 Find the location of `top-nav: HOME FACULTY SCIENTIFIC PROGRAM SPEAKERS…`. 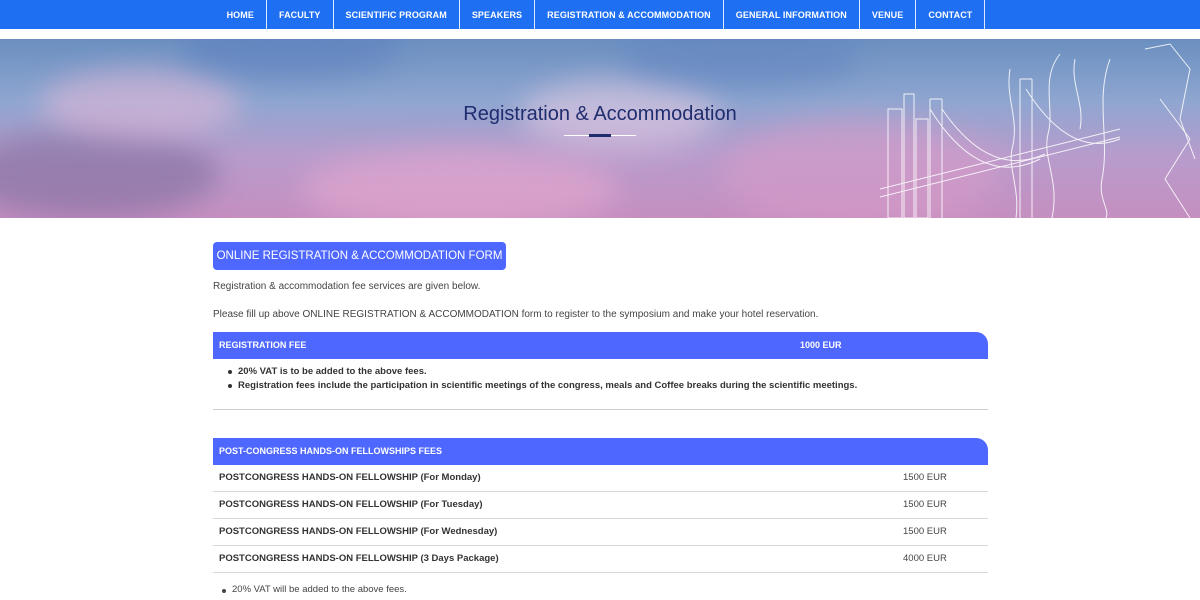

top-nav: HOME FACULTY SCIENTIFIC PROGRAM SPEAKERS… is located at coordinates (600, 14).